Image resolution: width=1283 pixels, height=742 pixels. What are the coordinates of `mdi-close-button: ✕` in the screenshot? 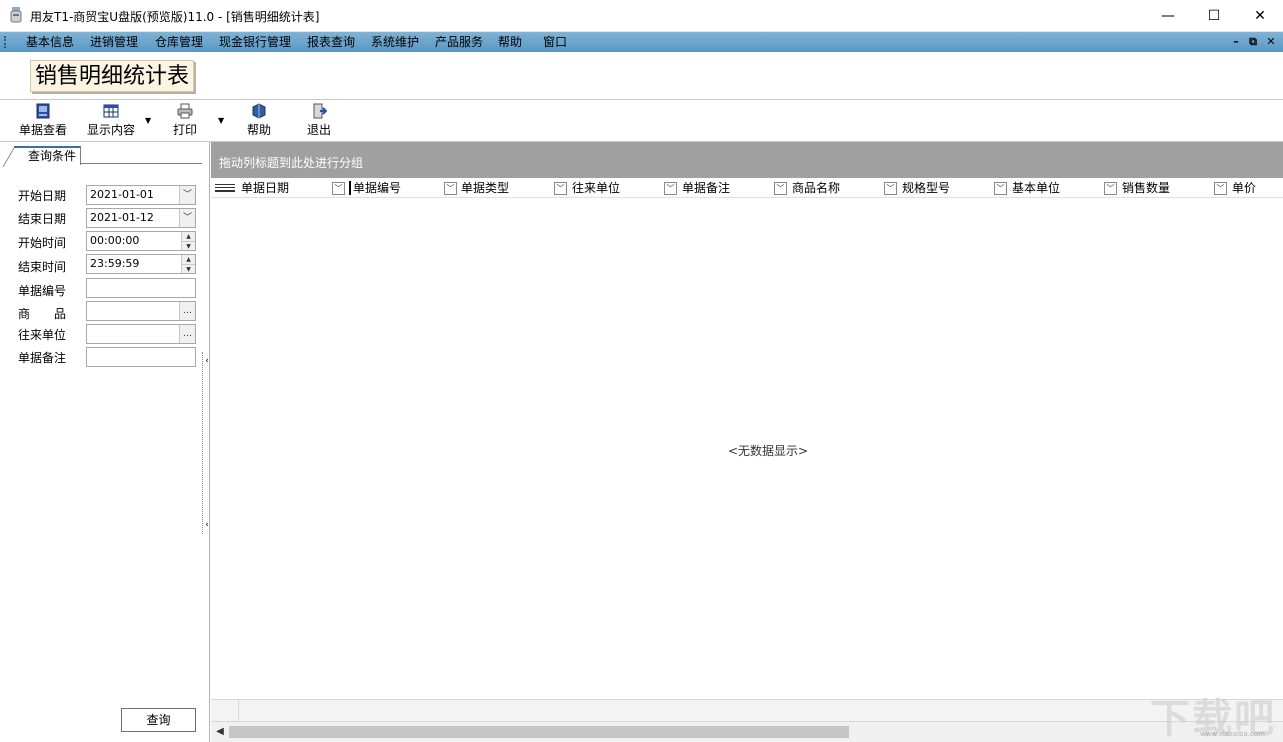 It's located at (1271, 42).